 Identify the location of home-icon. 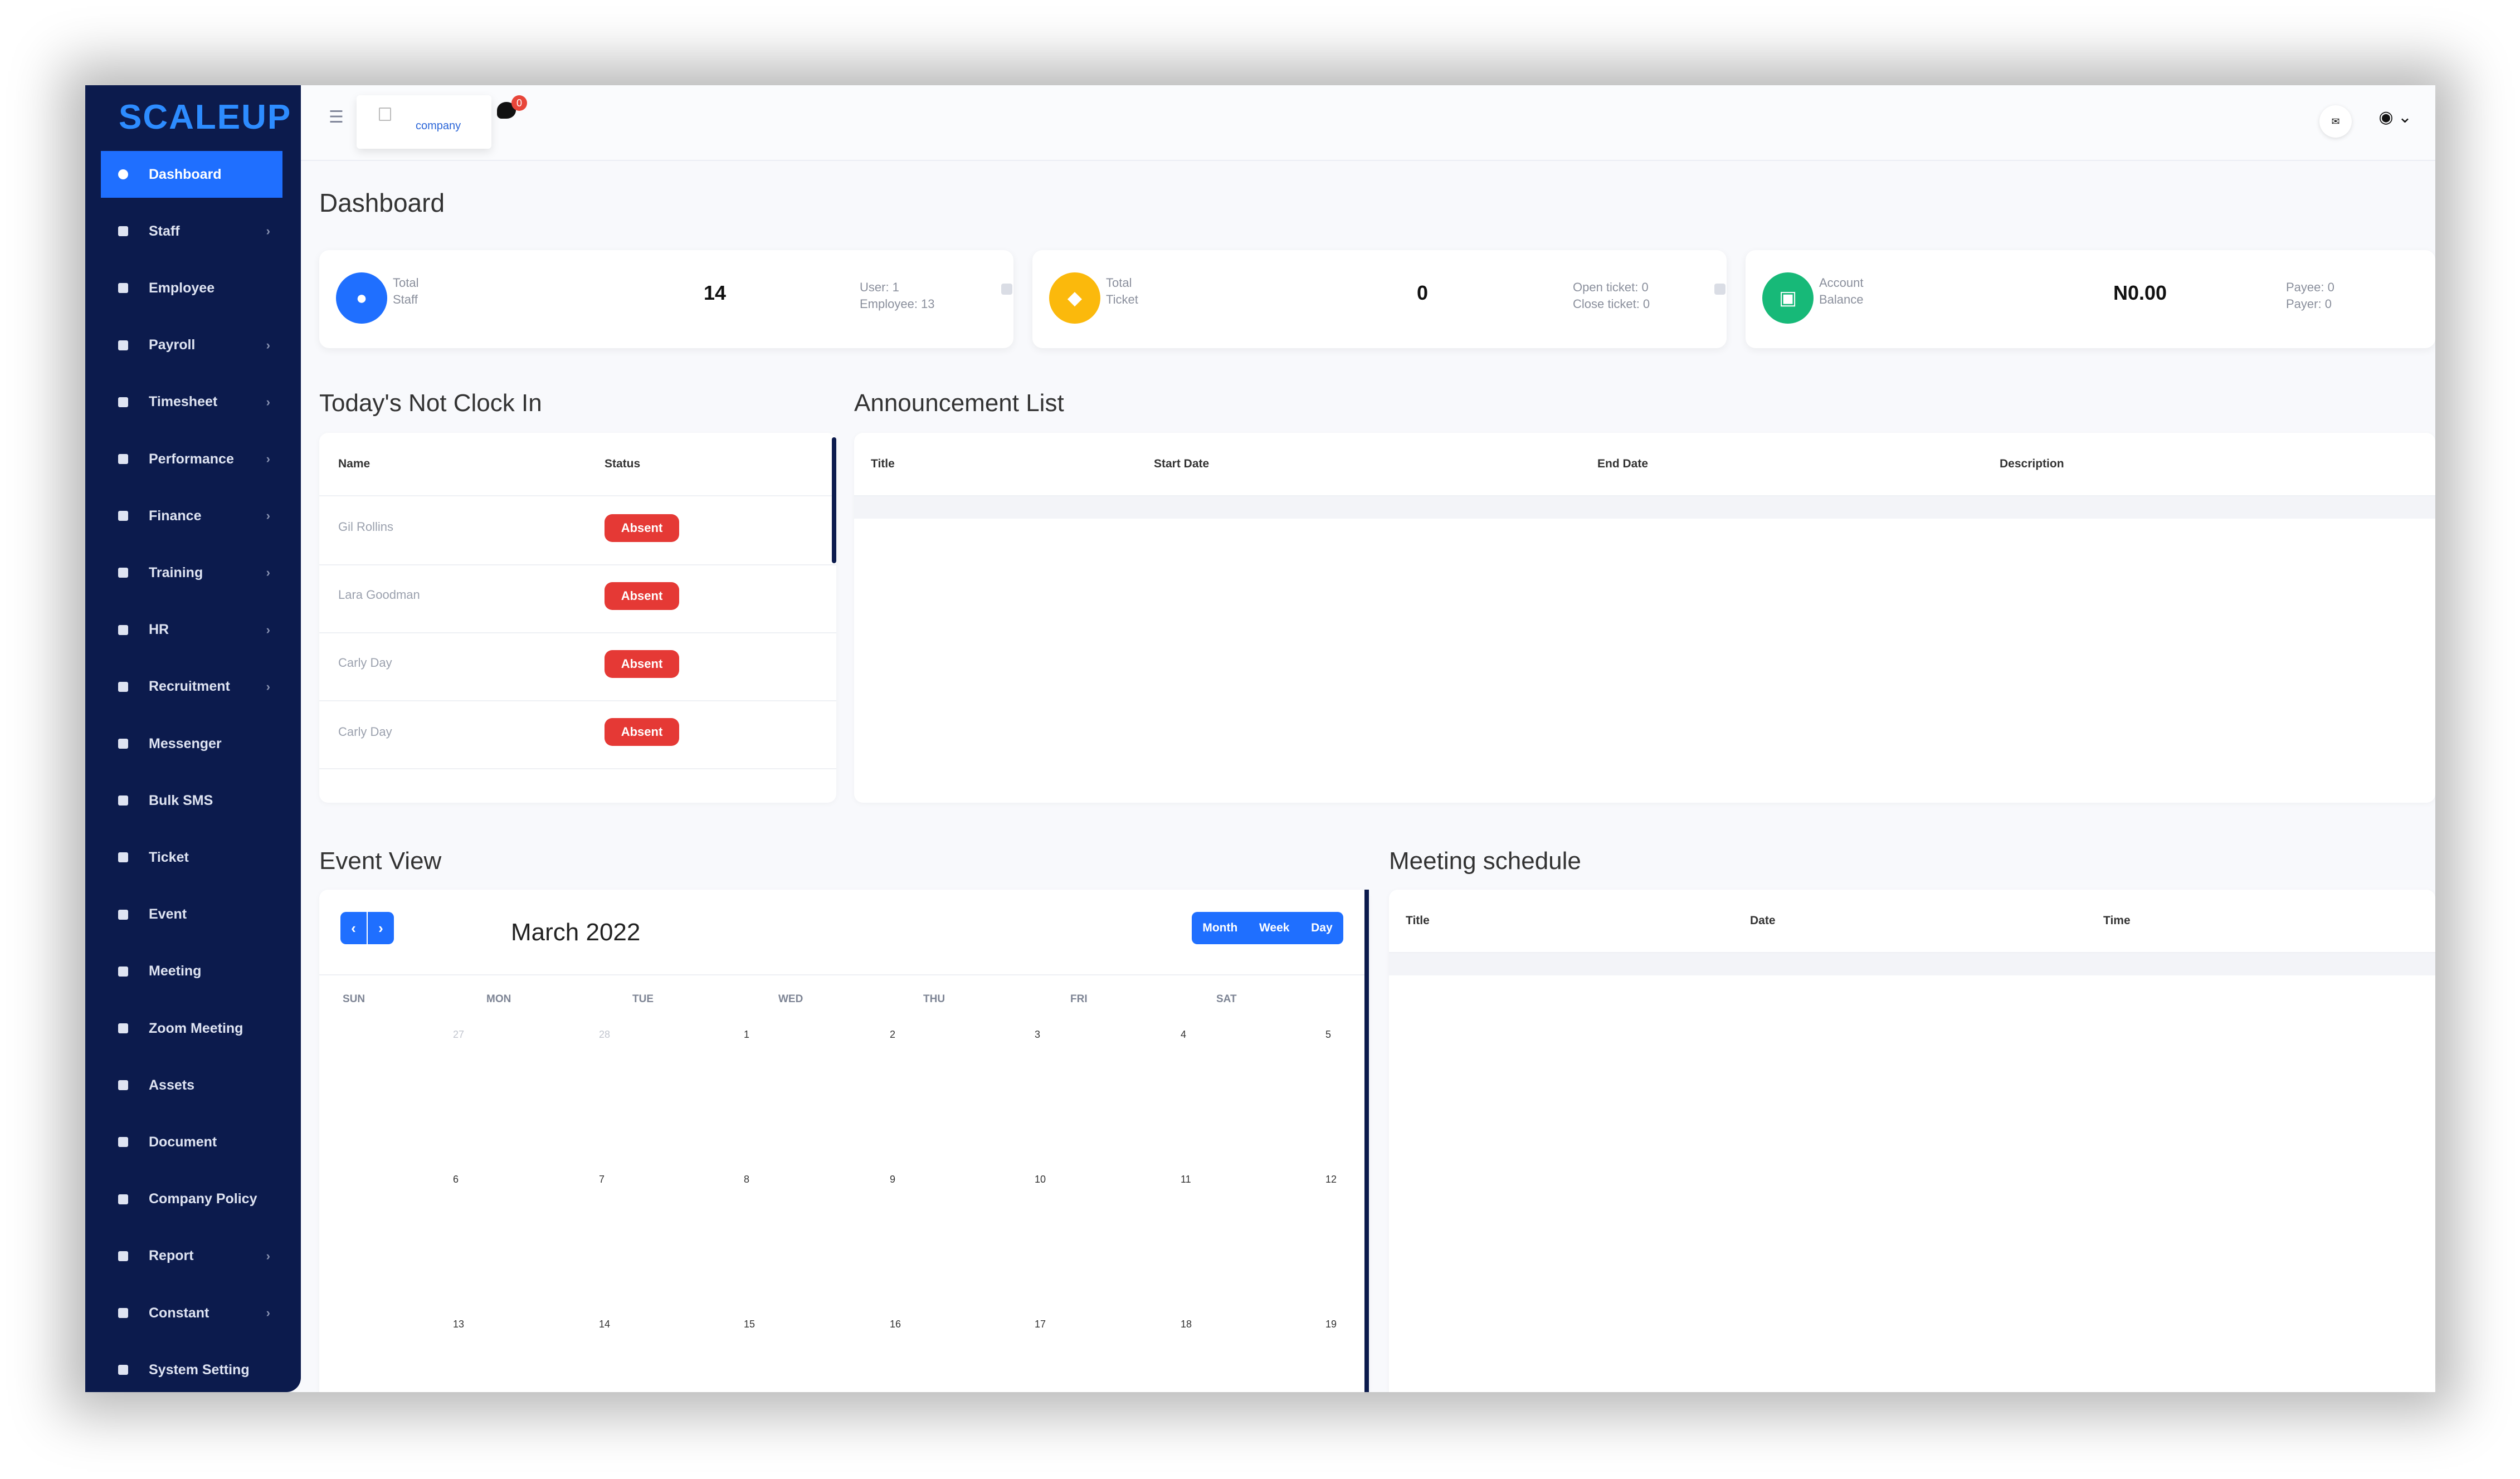
(124, 174).